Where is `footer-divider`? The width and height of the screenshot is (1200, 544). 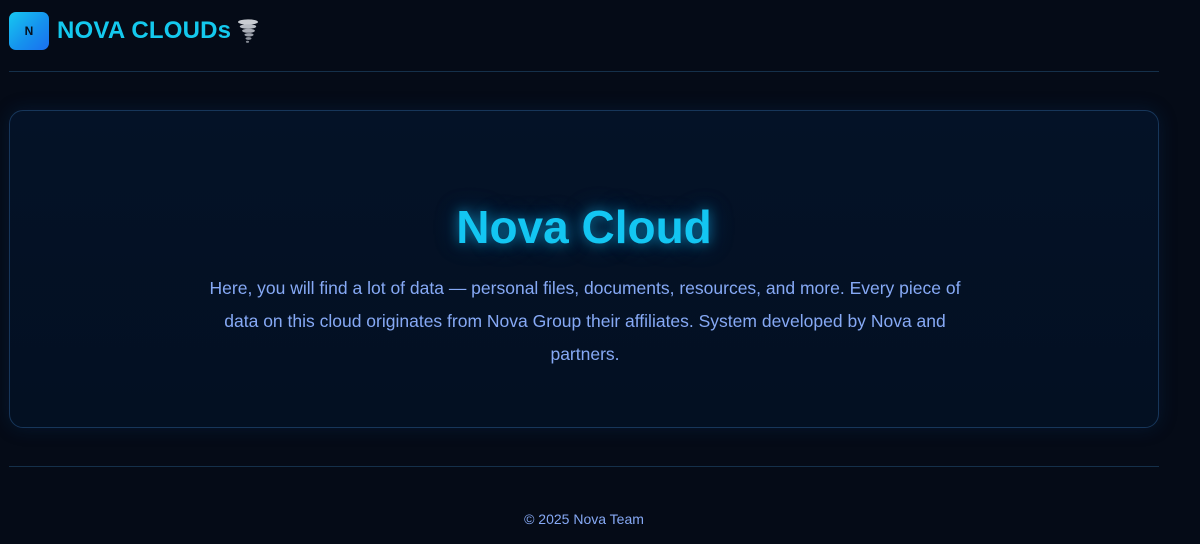 footer-divider is located at coordinates (584, 466).